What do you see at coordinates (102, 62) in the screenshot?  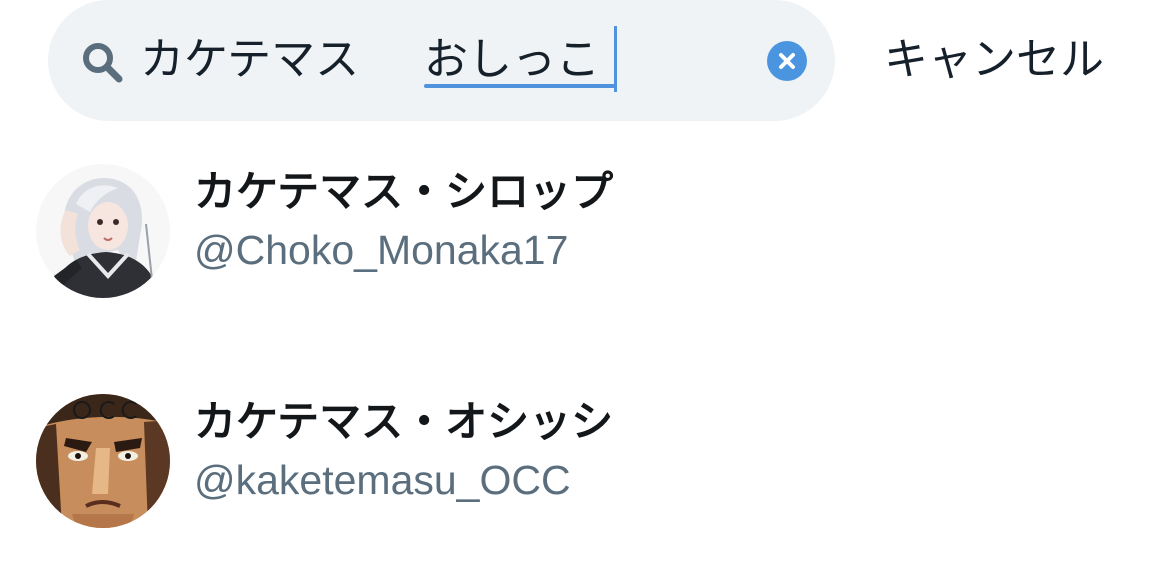 I see `search-icon` at bounding box center [102, 62].